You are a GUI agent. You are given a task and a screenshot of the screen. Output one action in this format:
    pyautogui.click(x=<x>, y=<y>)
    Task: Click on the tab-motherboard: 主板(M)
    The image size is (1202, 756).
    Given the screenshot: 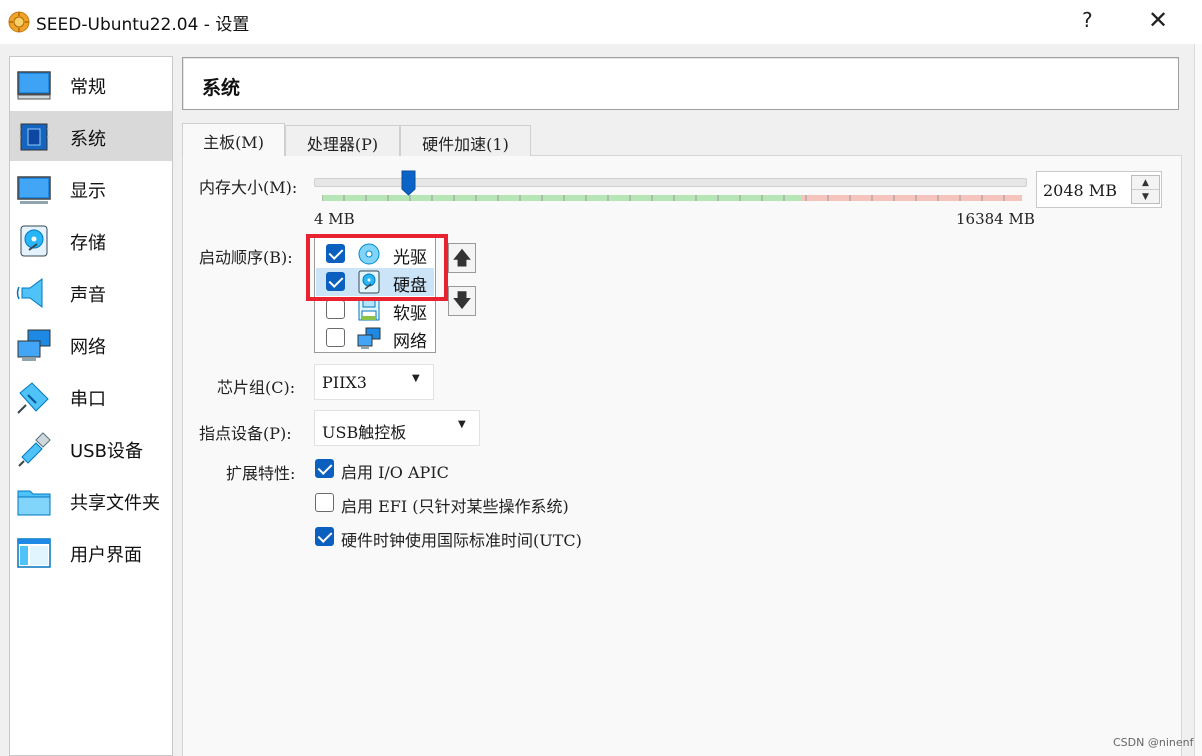 What is the action you would take?
    pyautogui.click(x=233, y=139)
    